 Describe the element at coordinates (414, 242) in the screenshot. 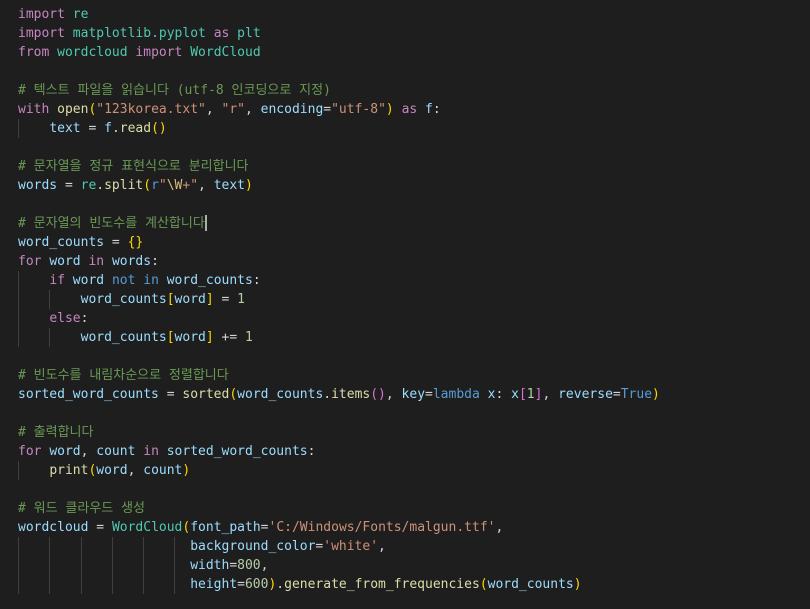

I see `code-line: word_counts = {}` at that location.